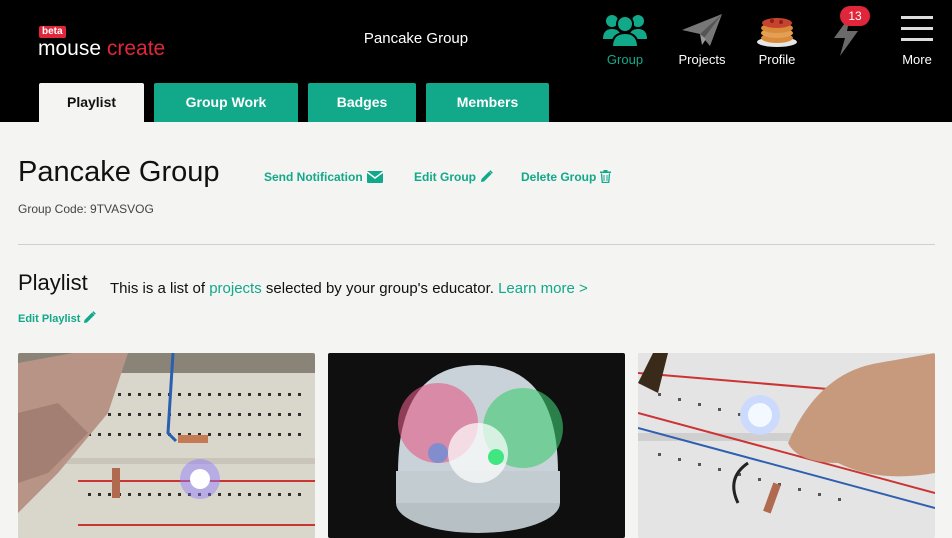 This screenshot has height=538, width=952. Describe the element at coordinates (70, 48) in the screenshot. I see `logo-word-mouse: mouse` at that location.